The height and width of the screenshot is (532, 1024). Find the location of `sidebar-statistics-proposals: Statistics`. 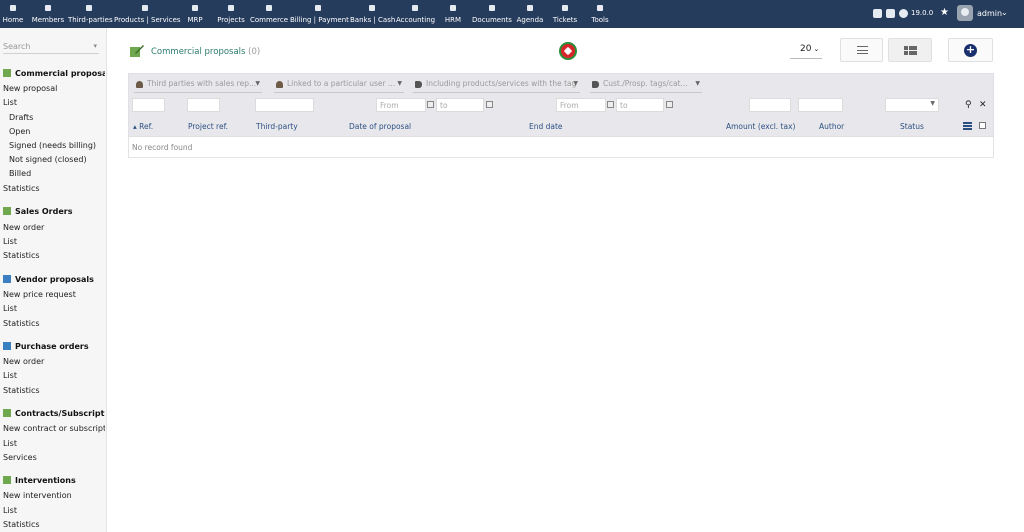

sidebar-statistics-proposals: Statistics is located at coordinates (54, 188).